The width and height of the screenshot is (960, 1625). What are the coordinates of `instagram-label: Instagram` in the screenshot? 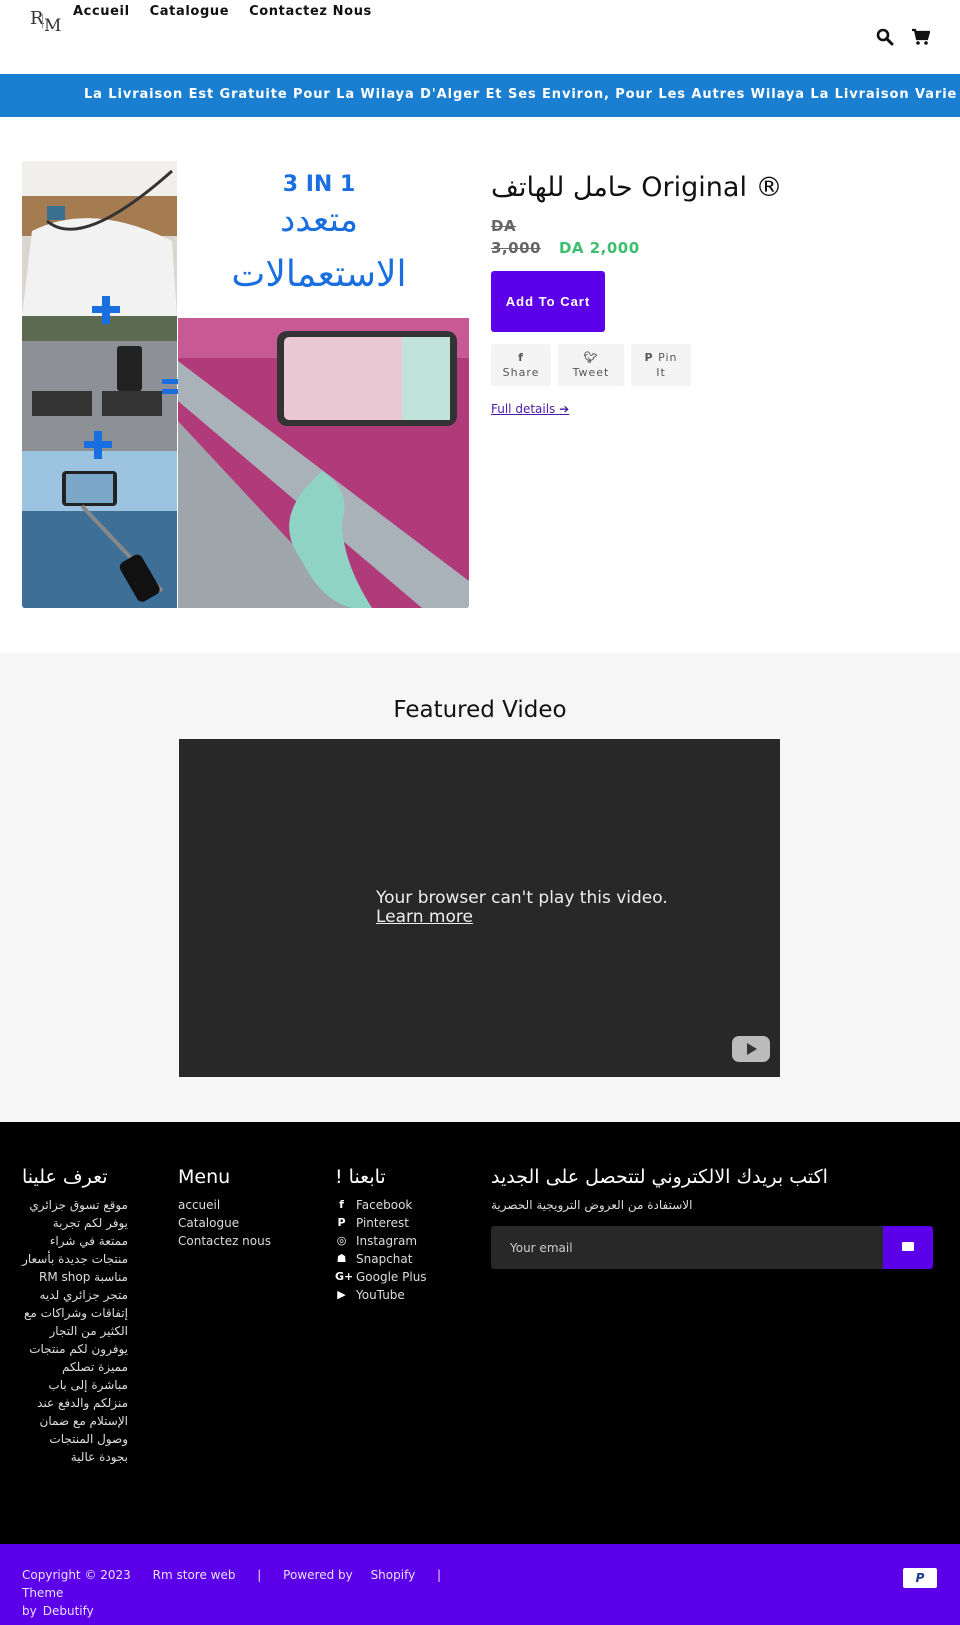 It's located at (387, 1241).